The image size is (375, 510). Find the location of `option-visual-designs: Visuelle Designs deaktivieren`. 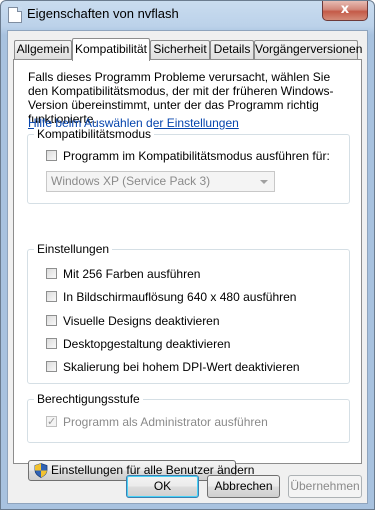

option-visual-designs: Visuelle Designs deaktivieren is located at coordinates (191, 321).